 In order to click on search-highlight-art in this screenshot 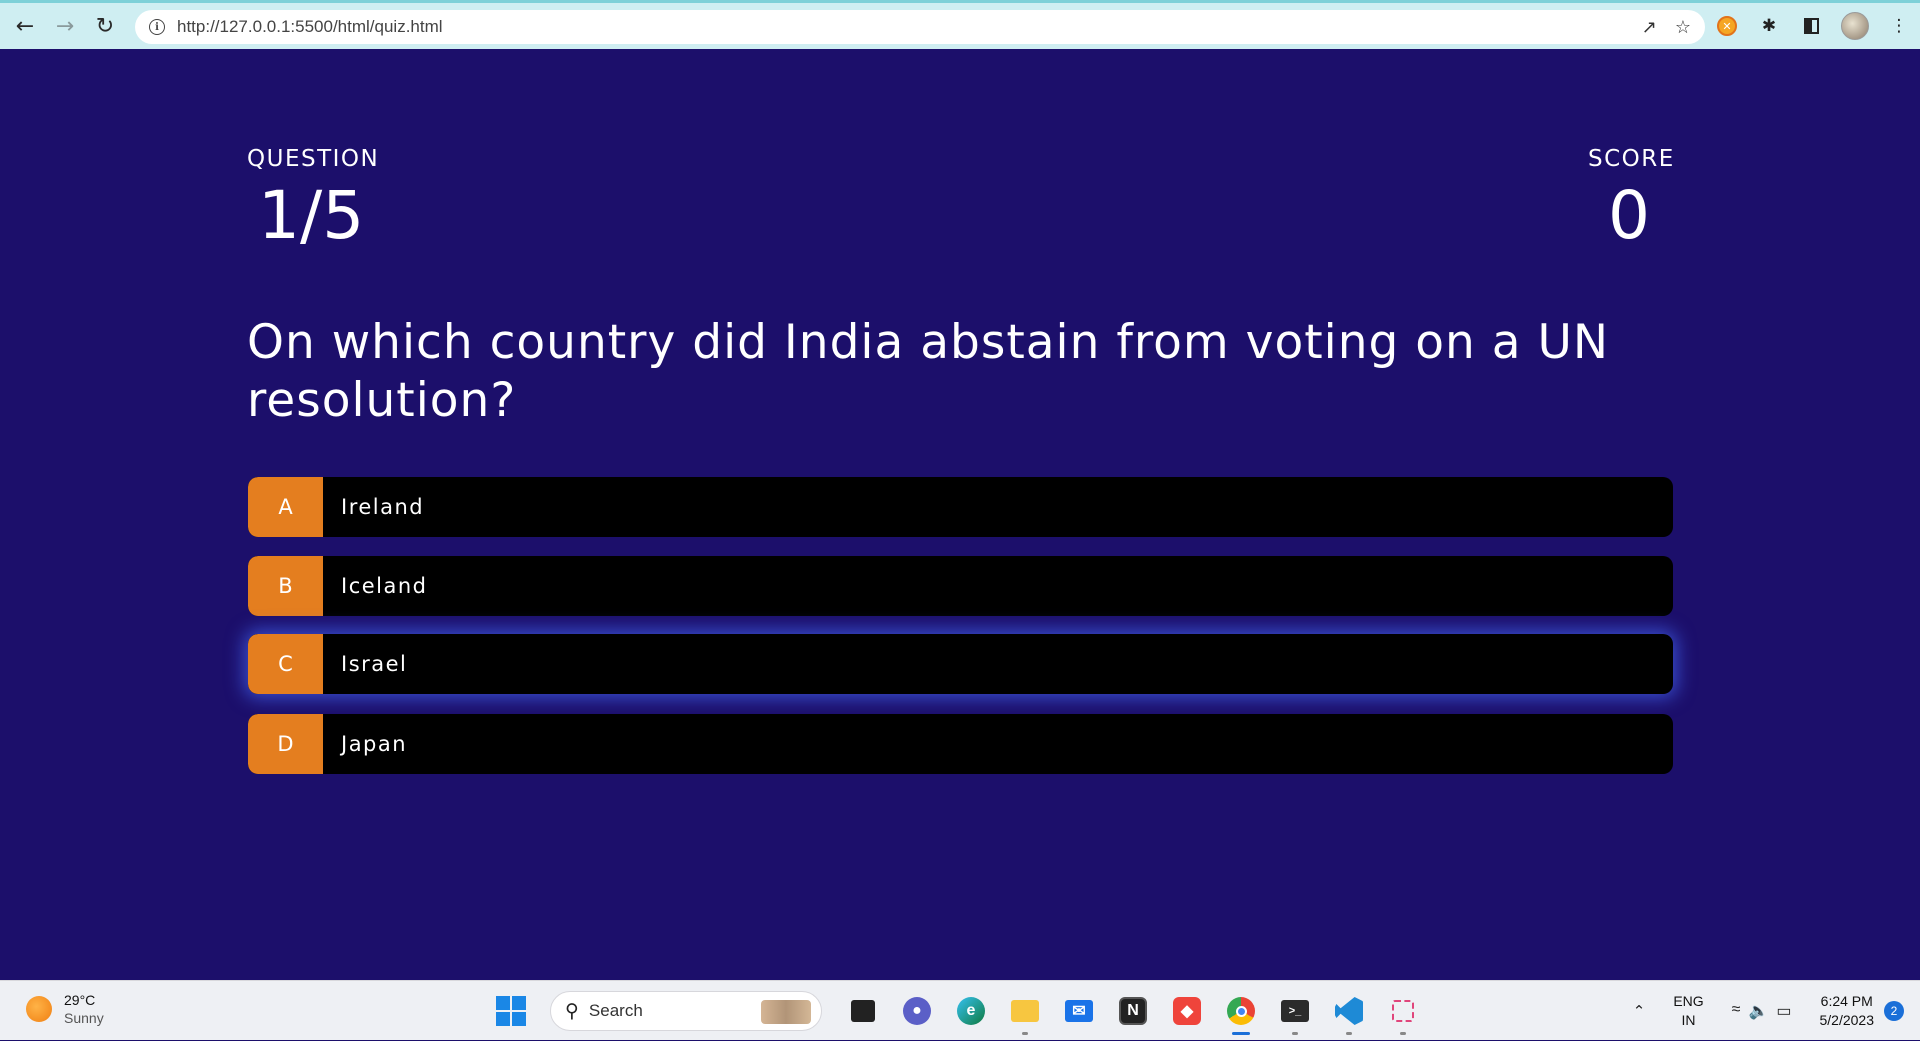, I will do `click(786, 1012)`.